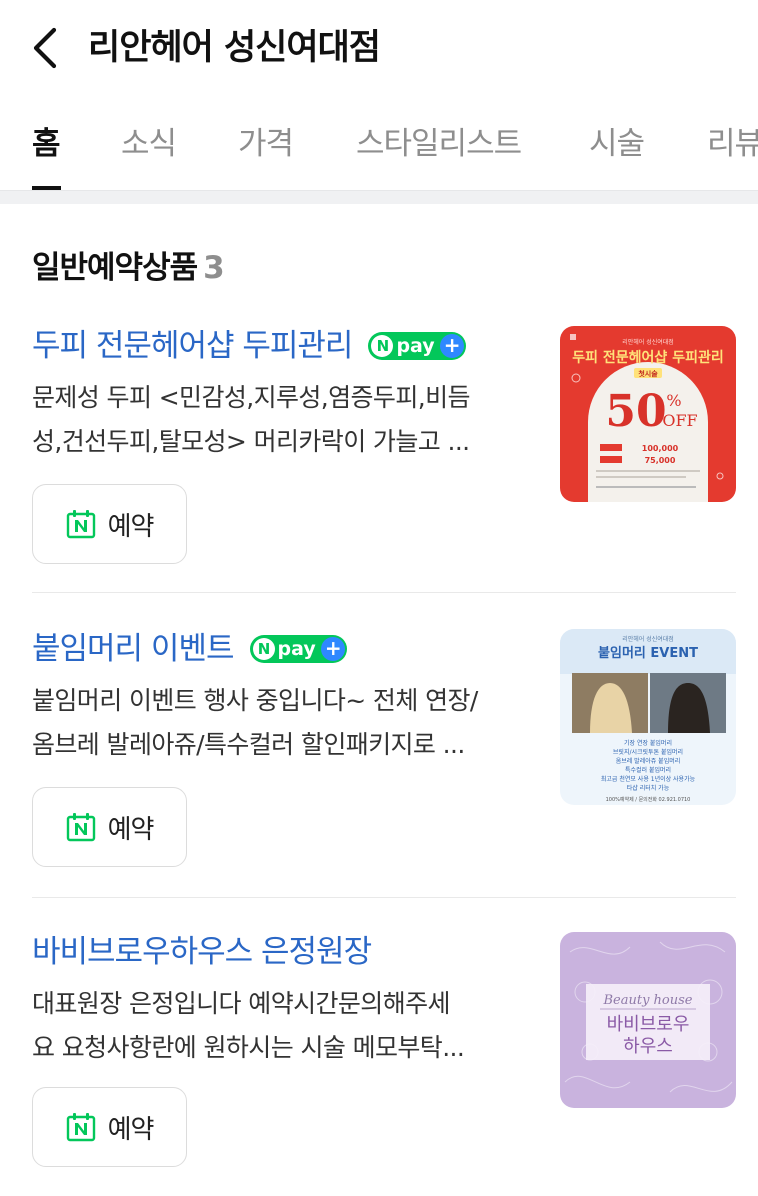  Describe the element at coordinates (648, 1024) in the screenshot. I see `thumb-line1: 바비브로우` at that location.